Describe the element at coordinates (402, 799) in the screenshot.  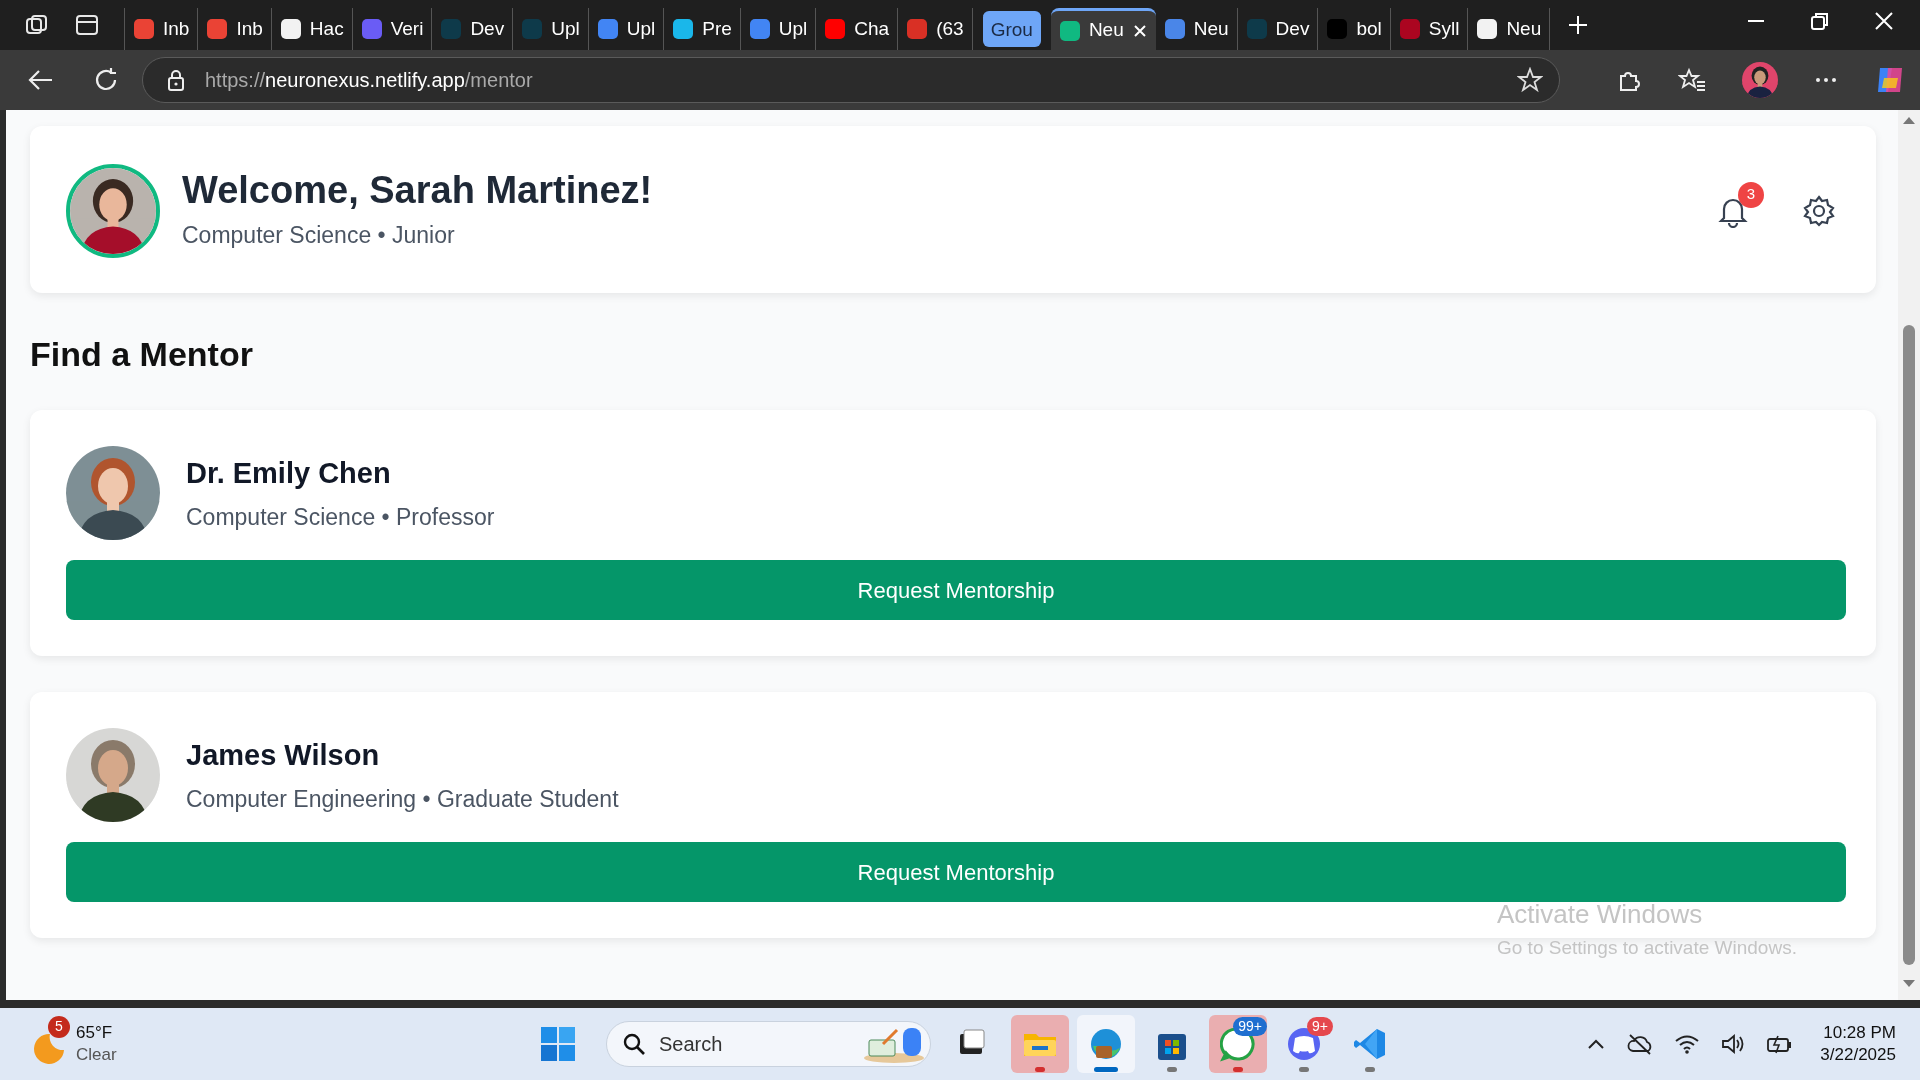
I see `mentor-info: Computer Engineering • Graduate Student` at that location.